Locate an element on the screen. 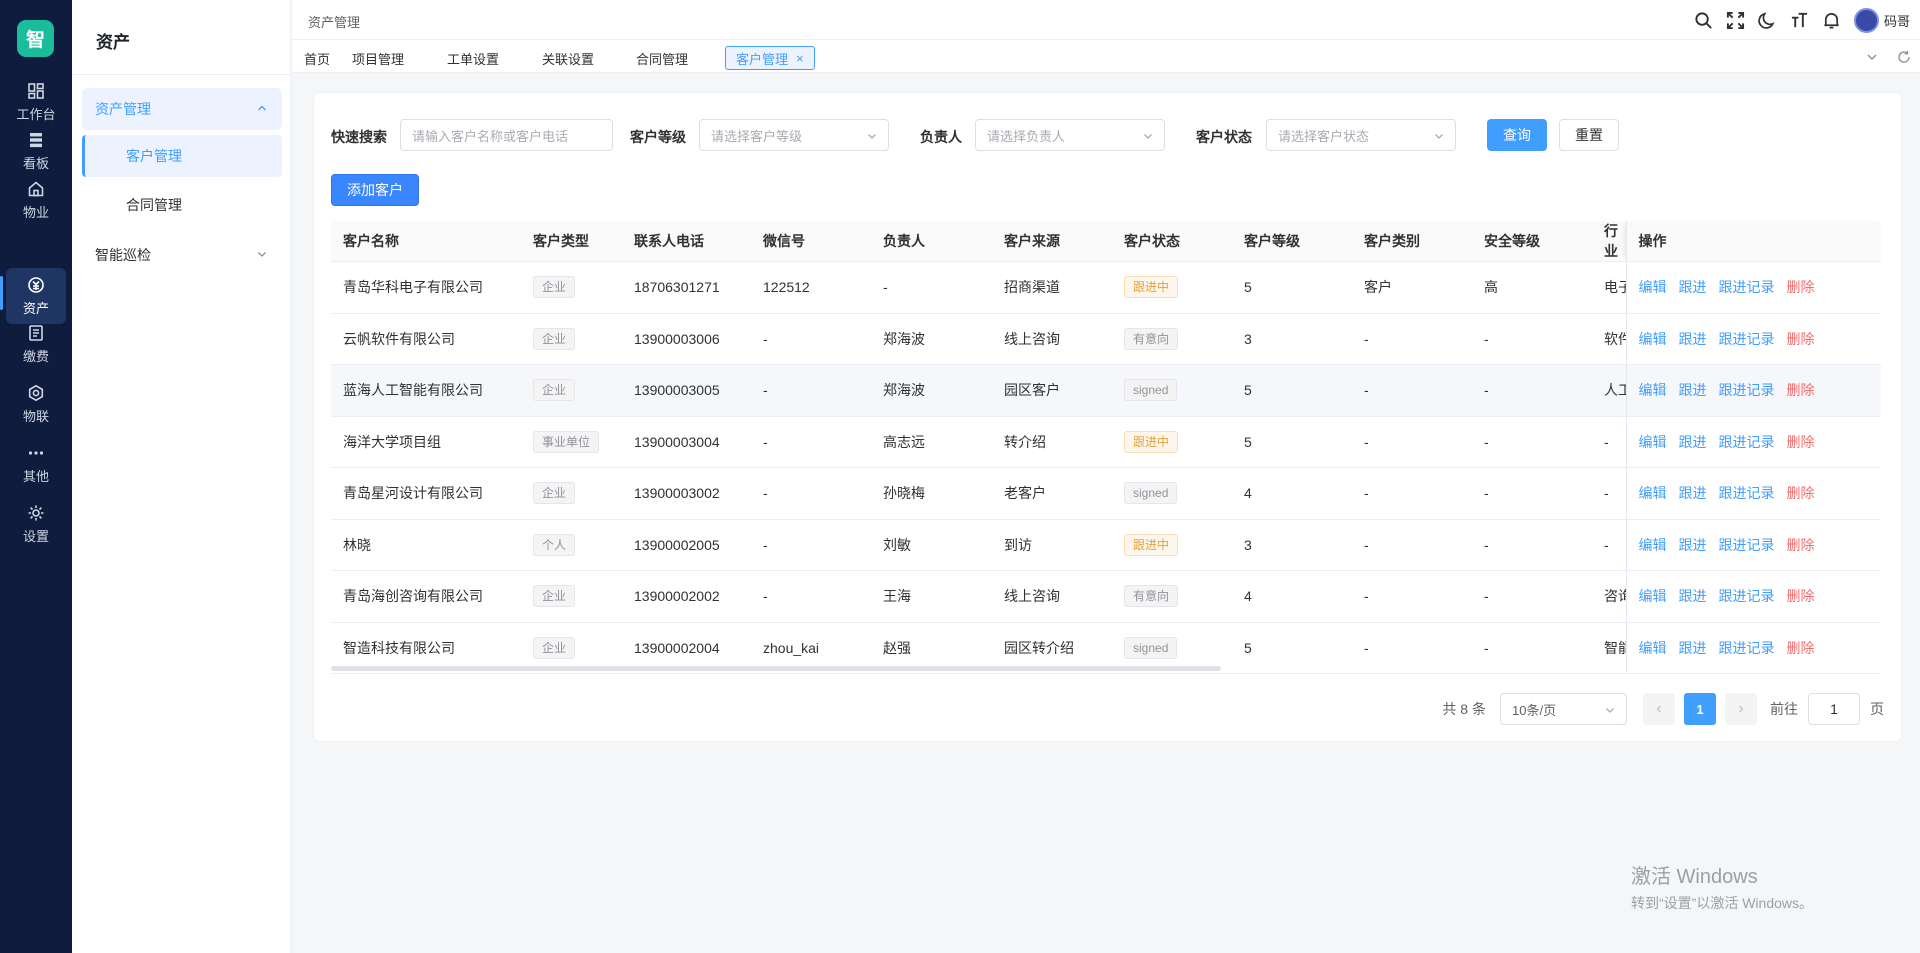 This screenshot has width=1920, height=953. top-toolbar: 码哥 is located at coordinates (1804, 20).